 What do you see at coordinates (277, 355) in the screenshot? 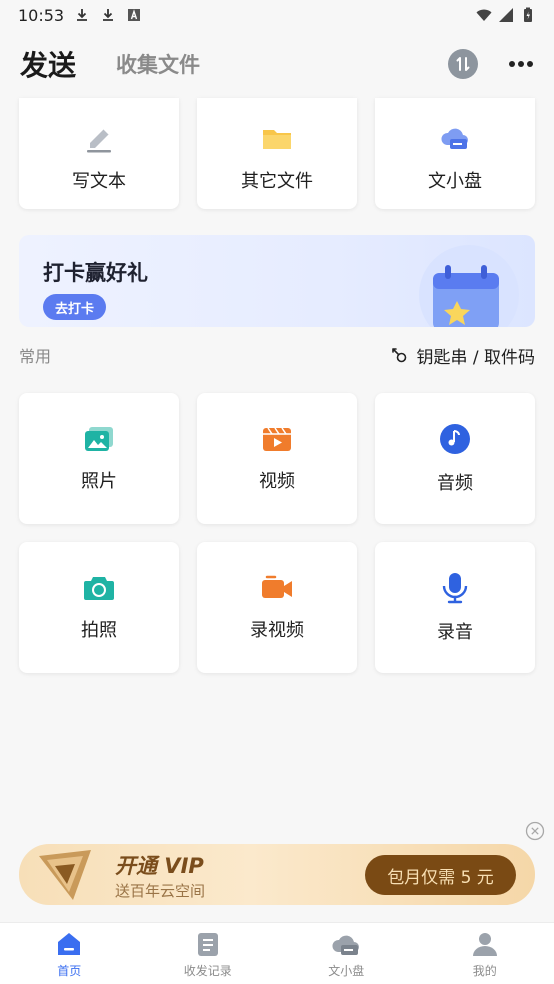
I see `common-section-header: 常用 钥匙串 / 取件码` at bounding box center [277, 355].